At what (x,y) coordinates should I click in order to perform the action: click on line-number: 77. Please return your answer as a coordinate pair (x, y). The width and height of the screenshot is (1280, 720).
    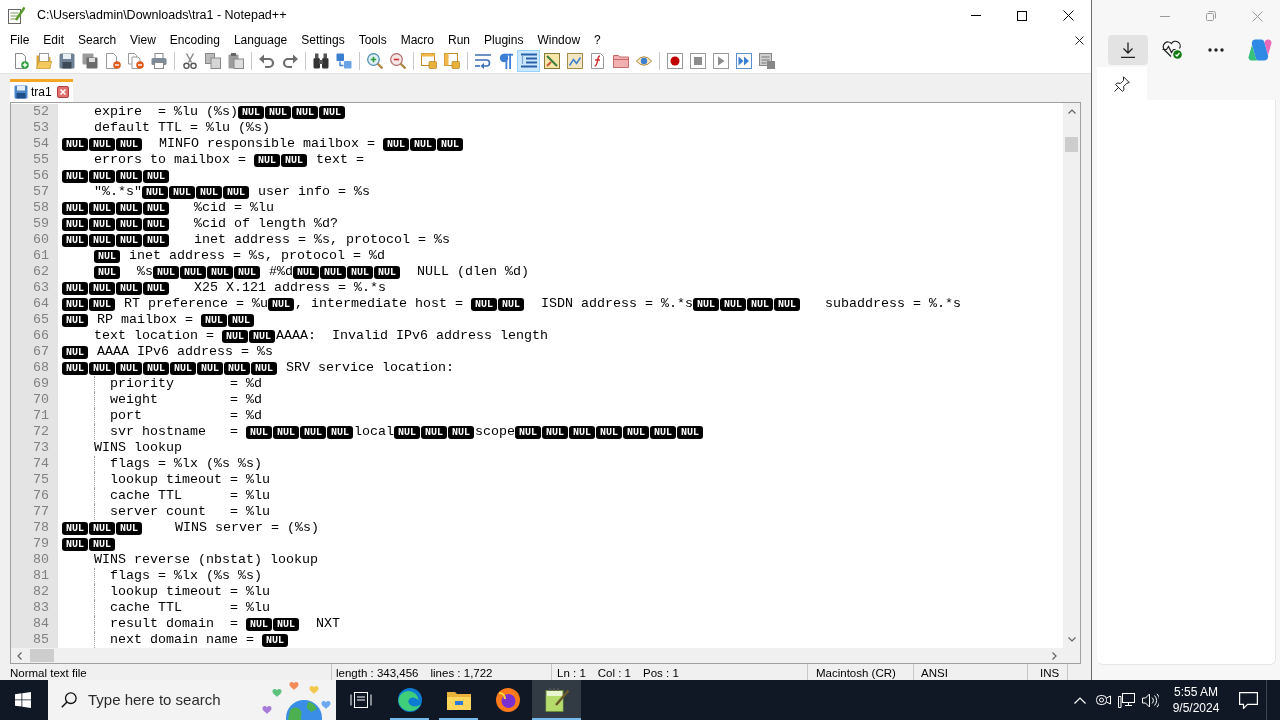
    Looking at the image, I should click on (41, 512).